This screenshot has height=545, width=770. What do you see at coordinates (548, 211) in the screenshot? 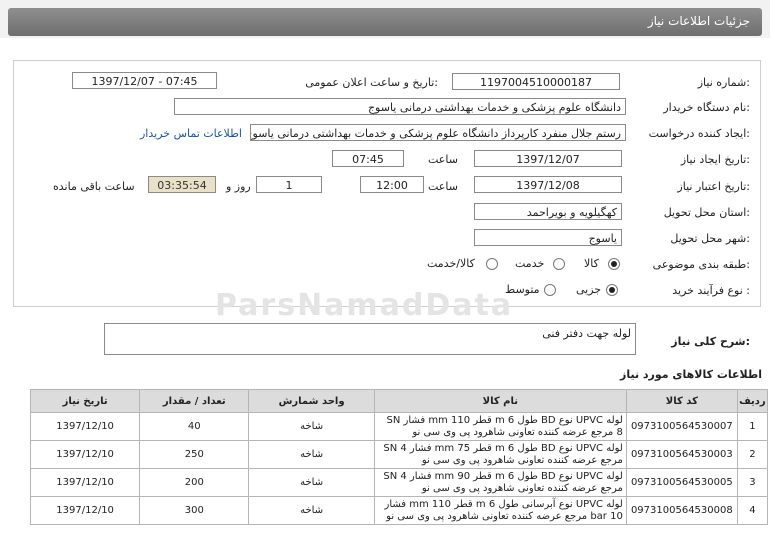
I see `province-field: کهگیلویه و بویراحمد` at bounding box center [548, 211].